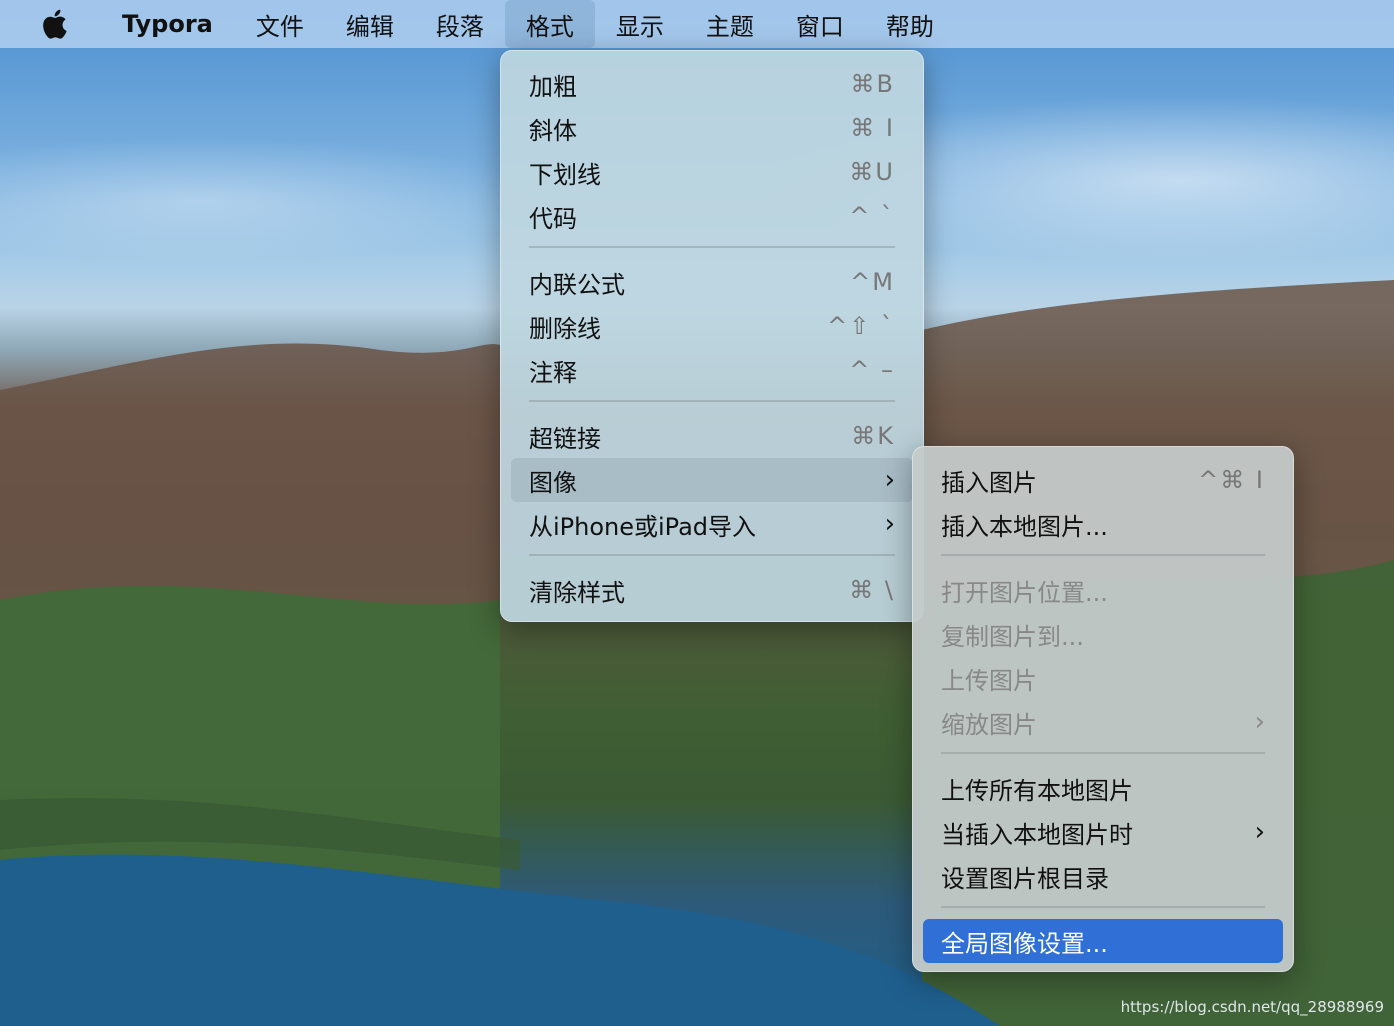 Image resolution: width=1394 pixels, height=1026 pixels. I want to click on menu-item-italic: 斜体 ⌘ I, so click(712, 128).